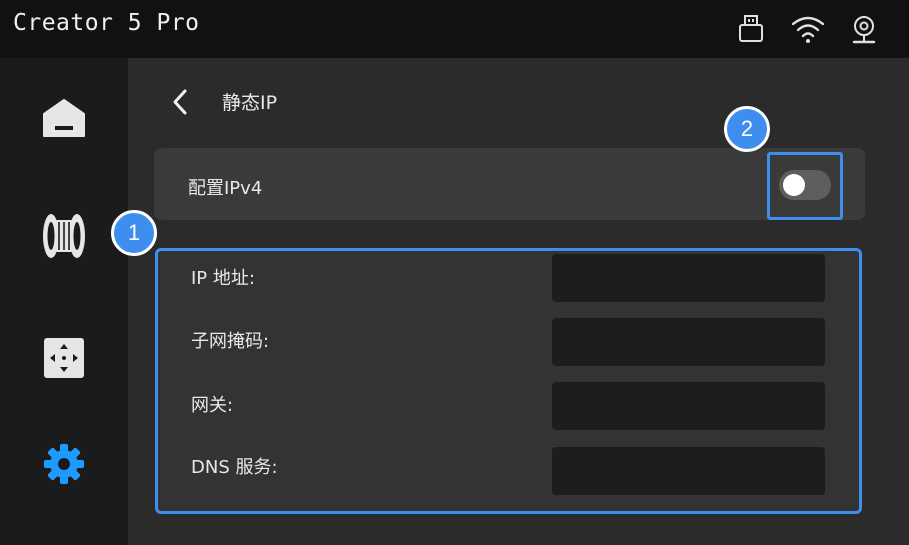  I want to click on dns-server-label: DNS 服务:, so click(234, 467).